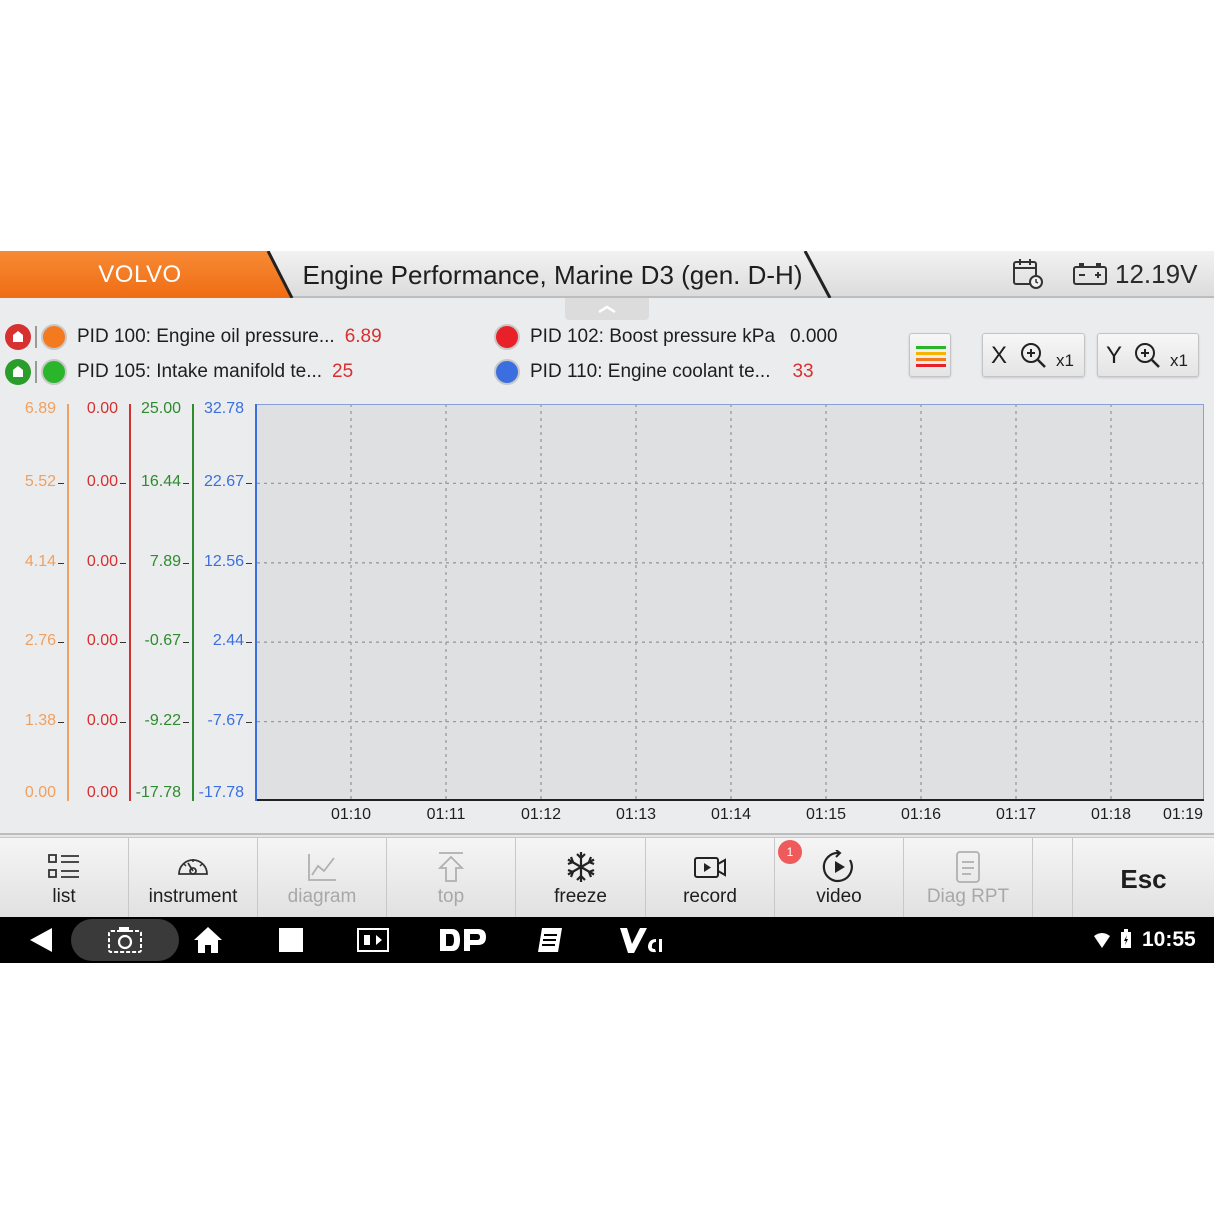 This screenshot has width=1214, height=1214. Describe the element at coordinates (968, 878) in the screenshot. I see `diag-report-button: Diag RPT` at that location.